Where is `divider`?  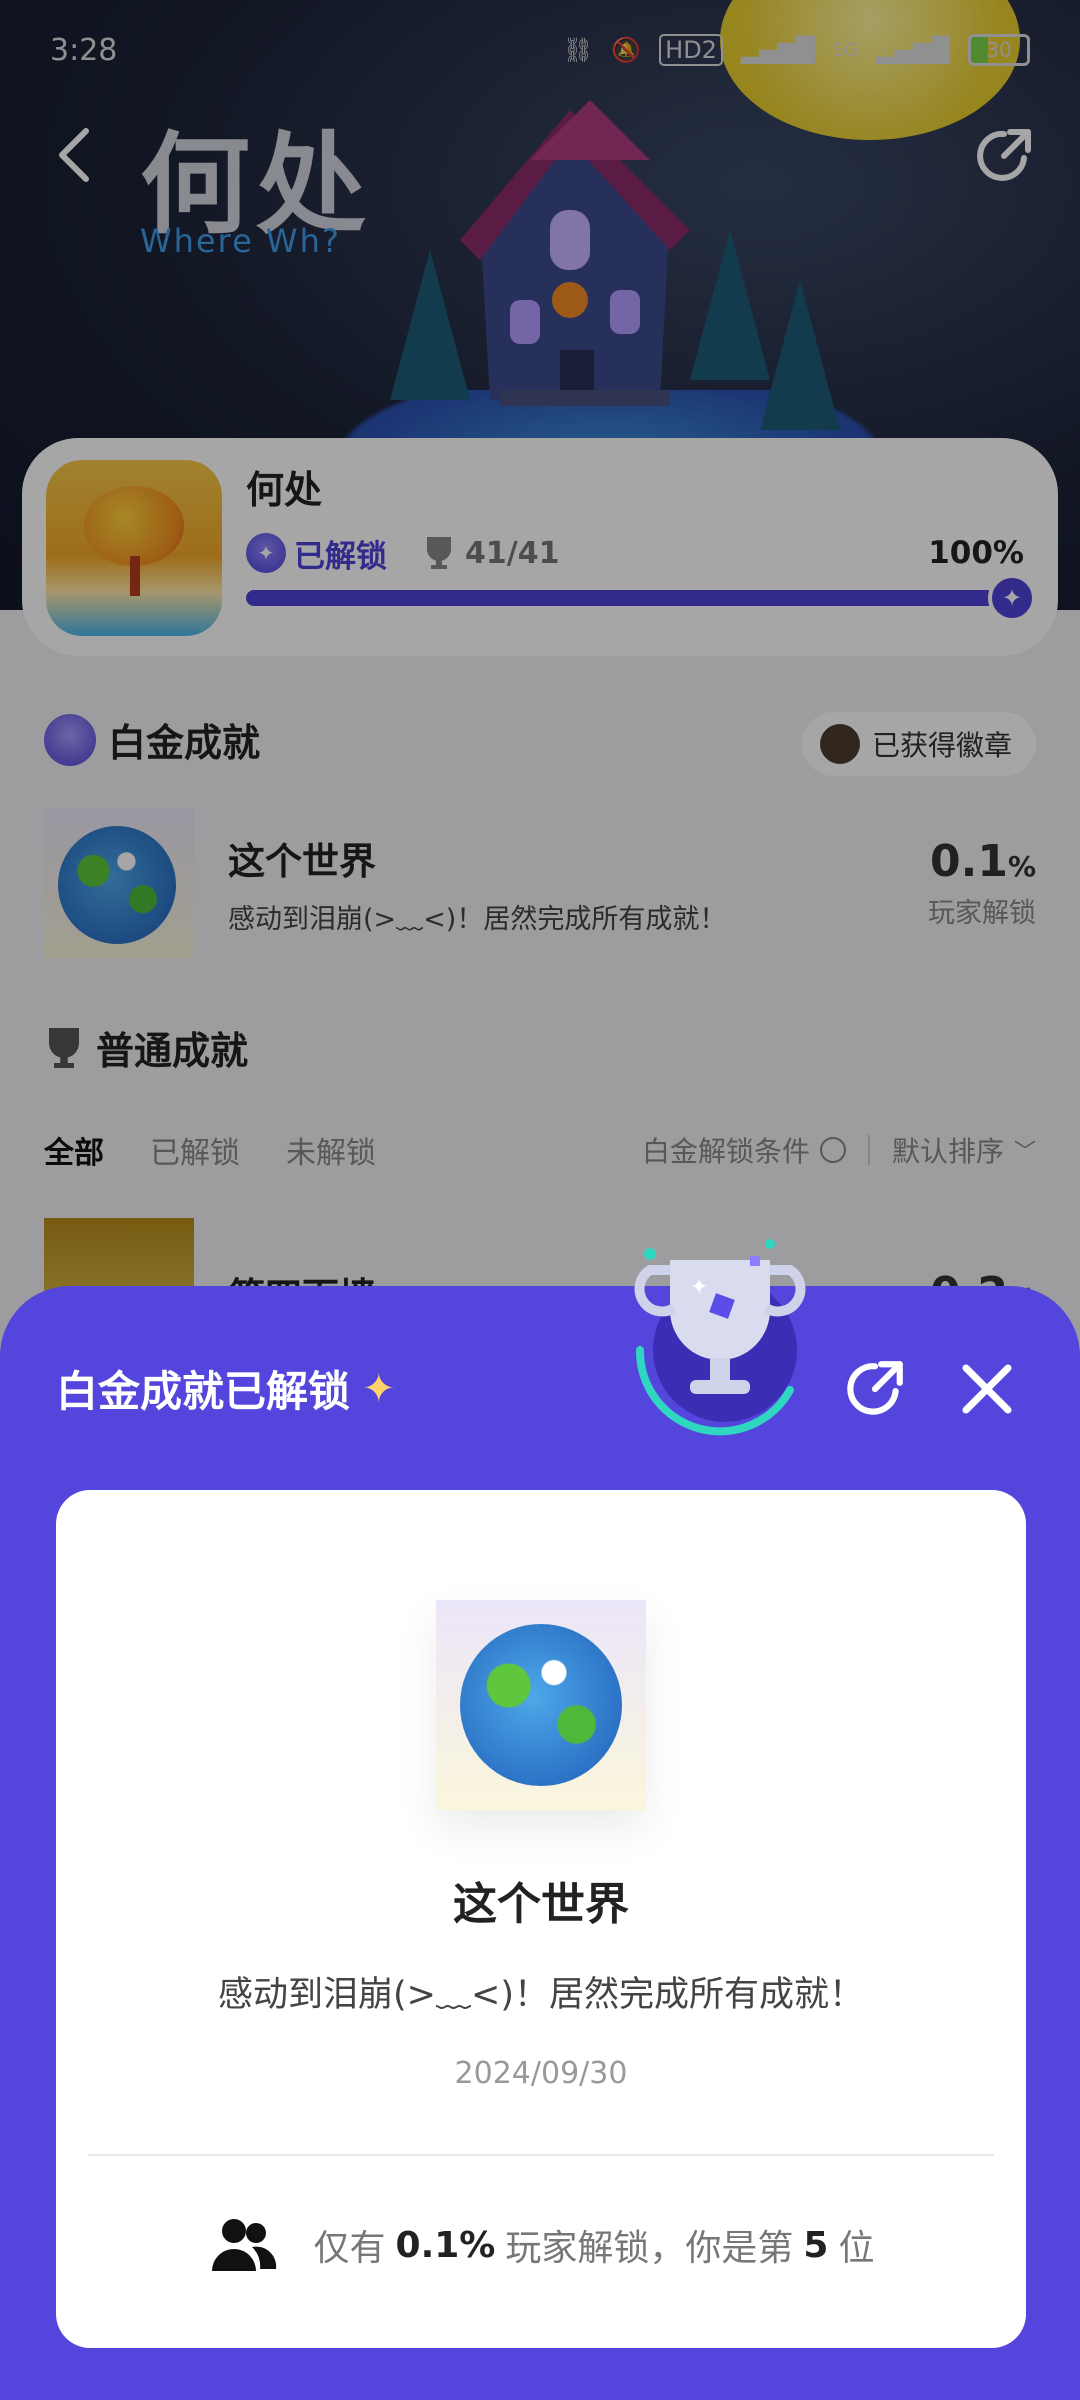
divider is located at coordinates (541, 2155).